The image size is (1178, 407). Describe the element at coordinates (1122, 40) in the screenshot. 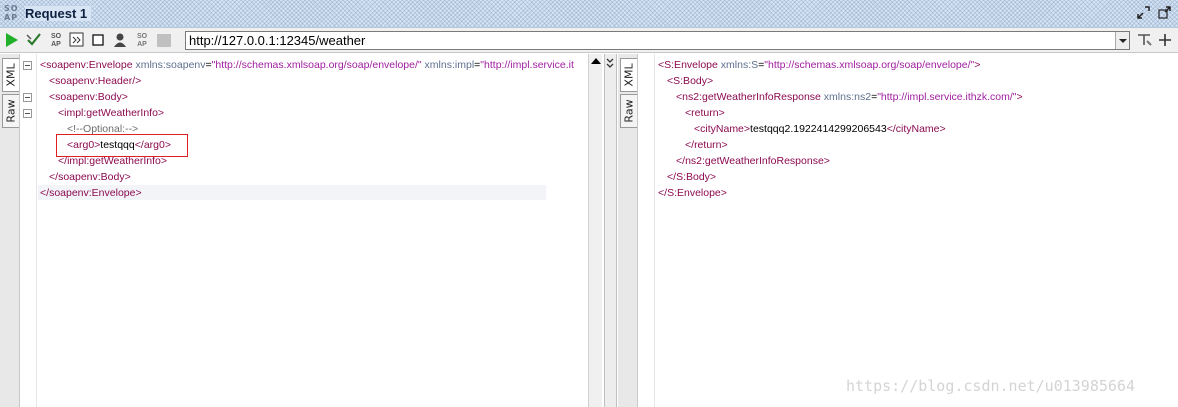

I see `url-dropdown-button` at that location.